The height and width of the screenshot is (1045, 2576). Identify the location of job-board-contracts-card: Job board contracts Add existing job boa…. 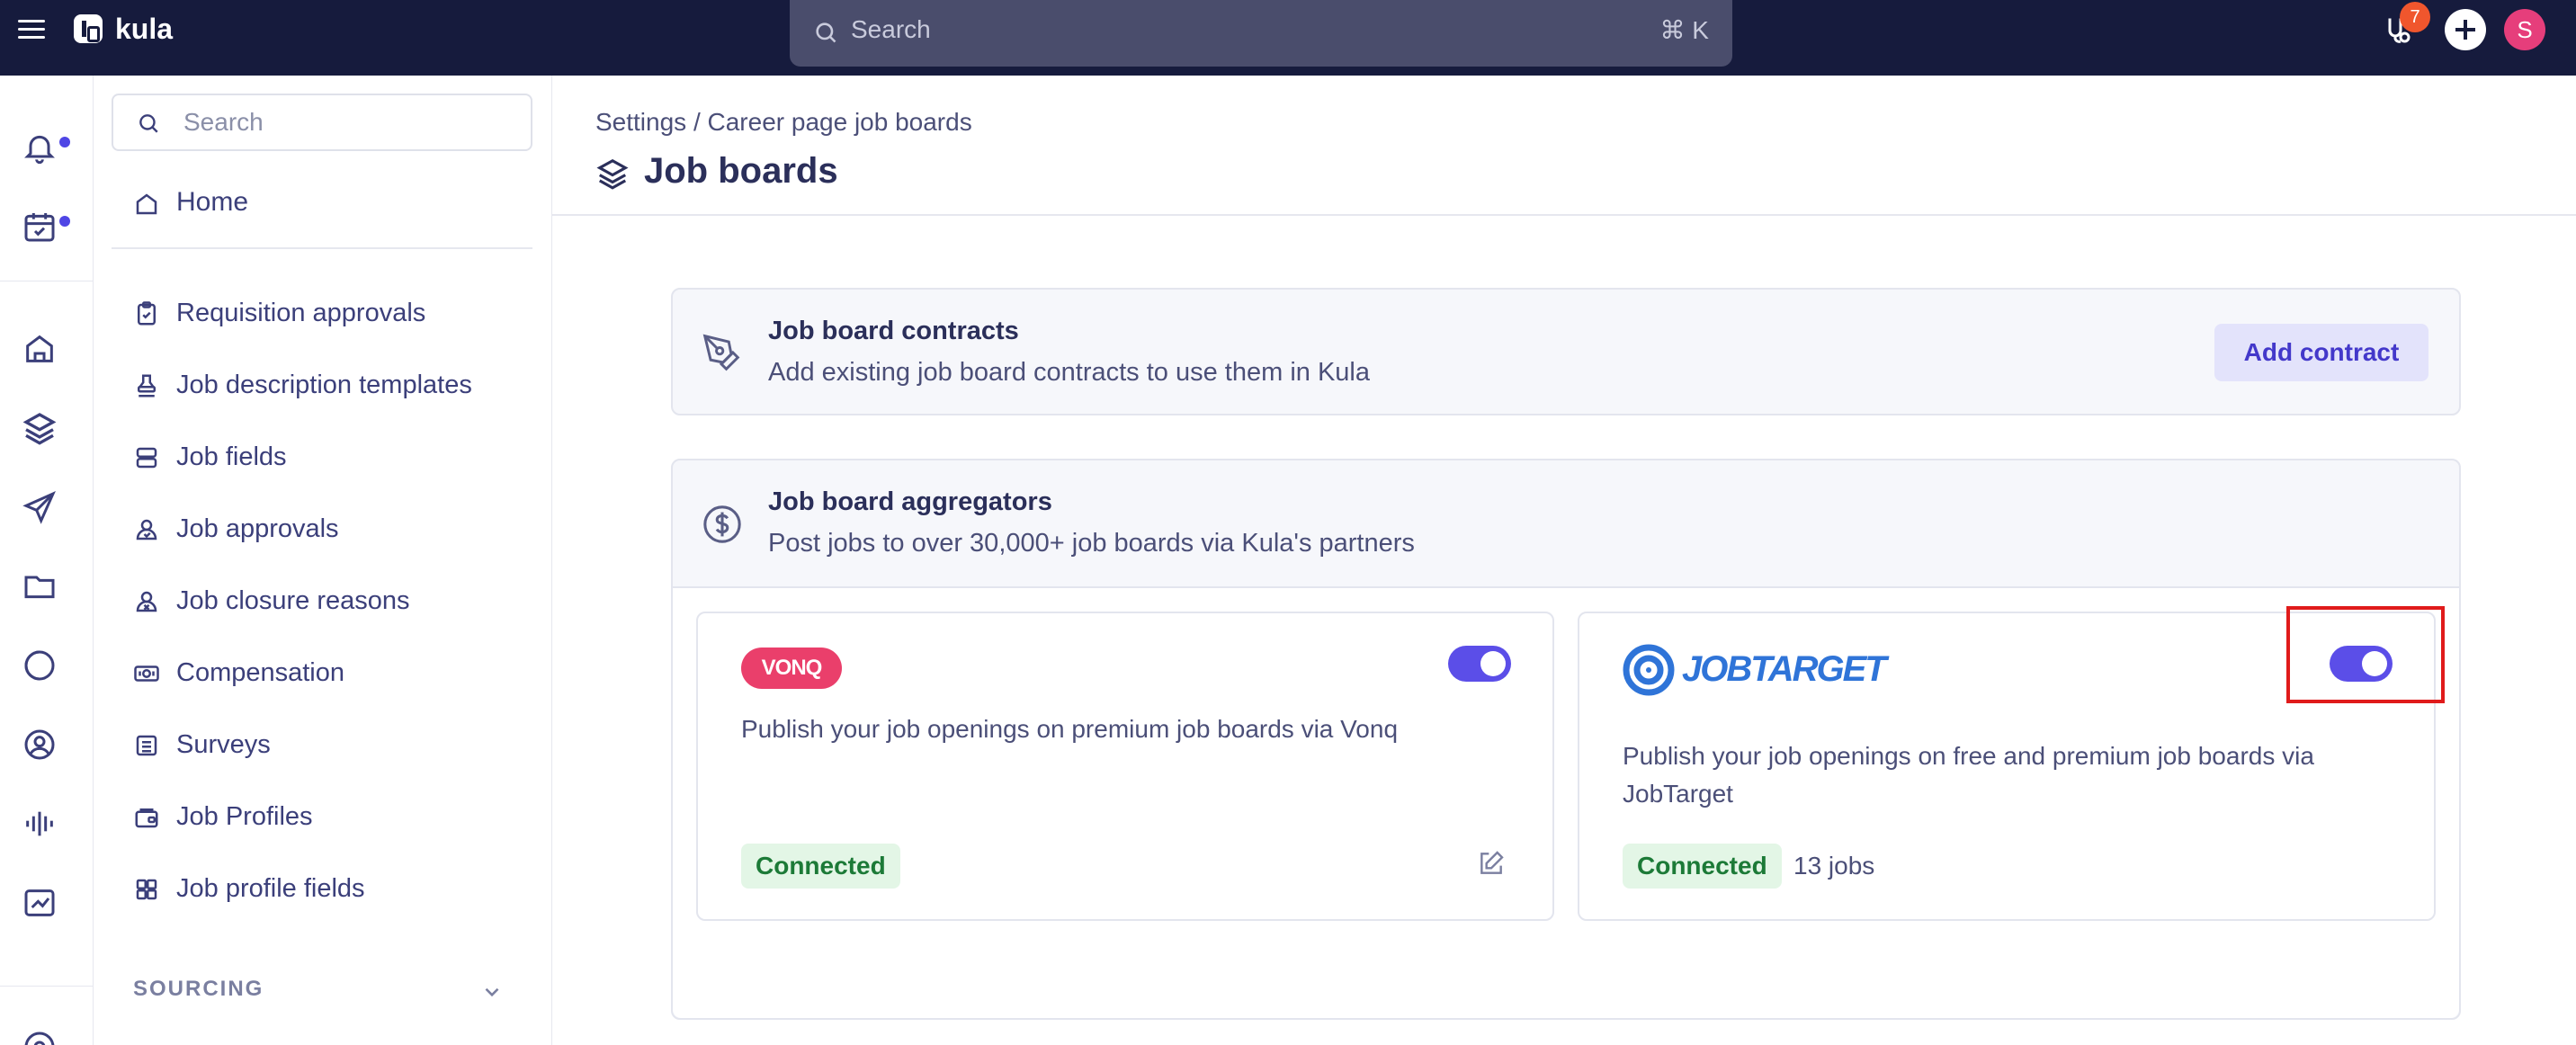
(1566, 352).